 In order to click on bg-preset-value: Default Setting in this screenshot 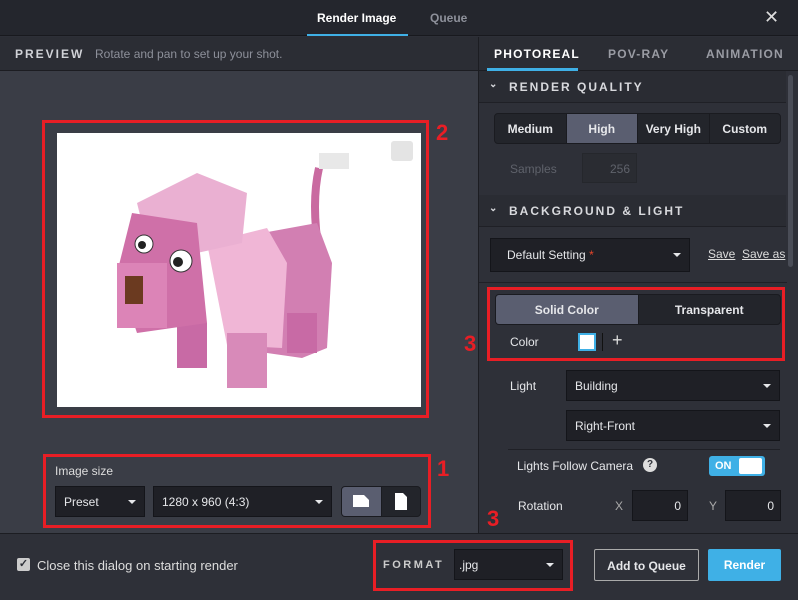, I will do `click(546, 255)`.